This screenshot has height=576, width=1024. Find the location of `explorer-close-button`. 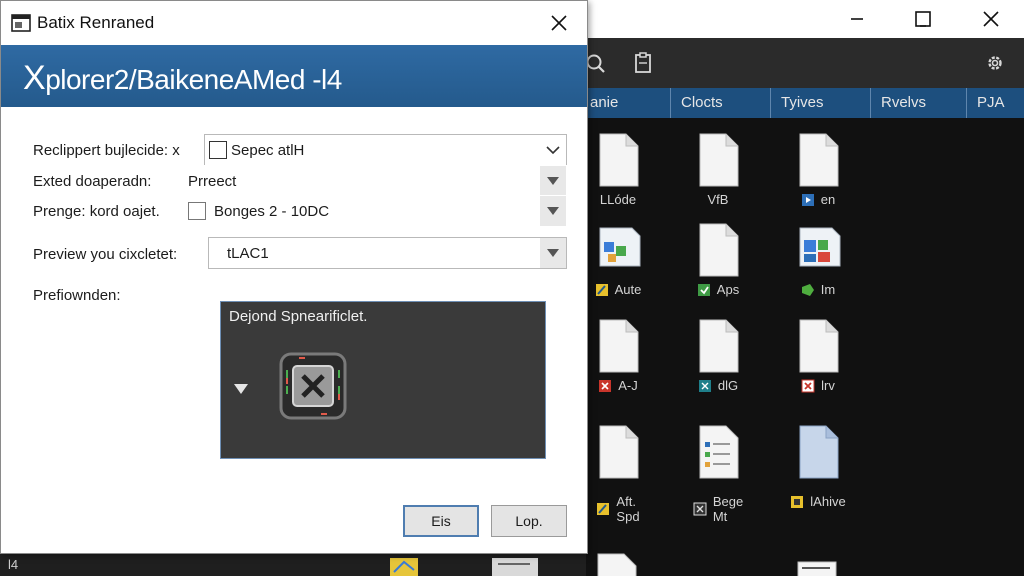

explorer-close-button is located at coordinates (991, 19).